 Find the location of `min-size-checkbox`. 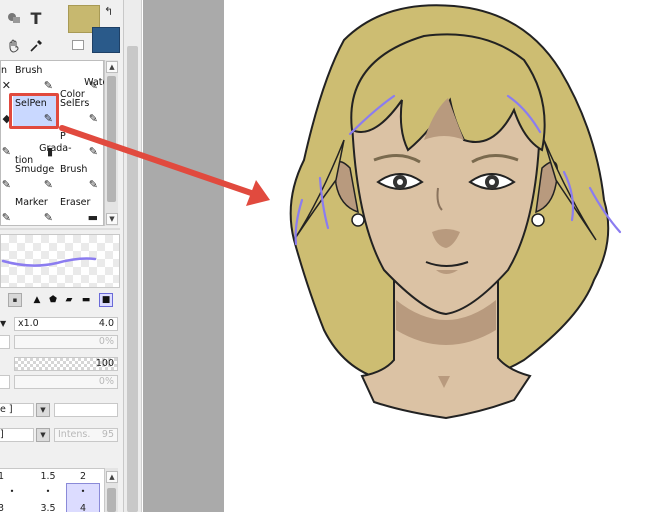

min-size-checkbox is located at coordinates (5, 342).